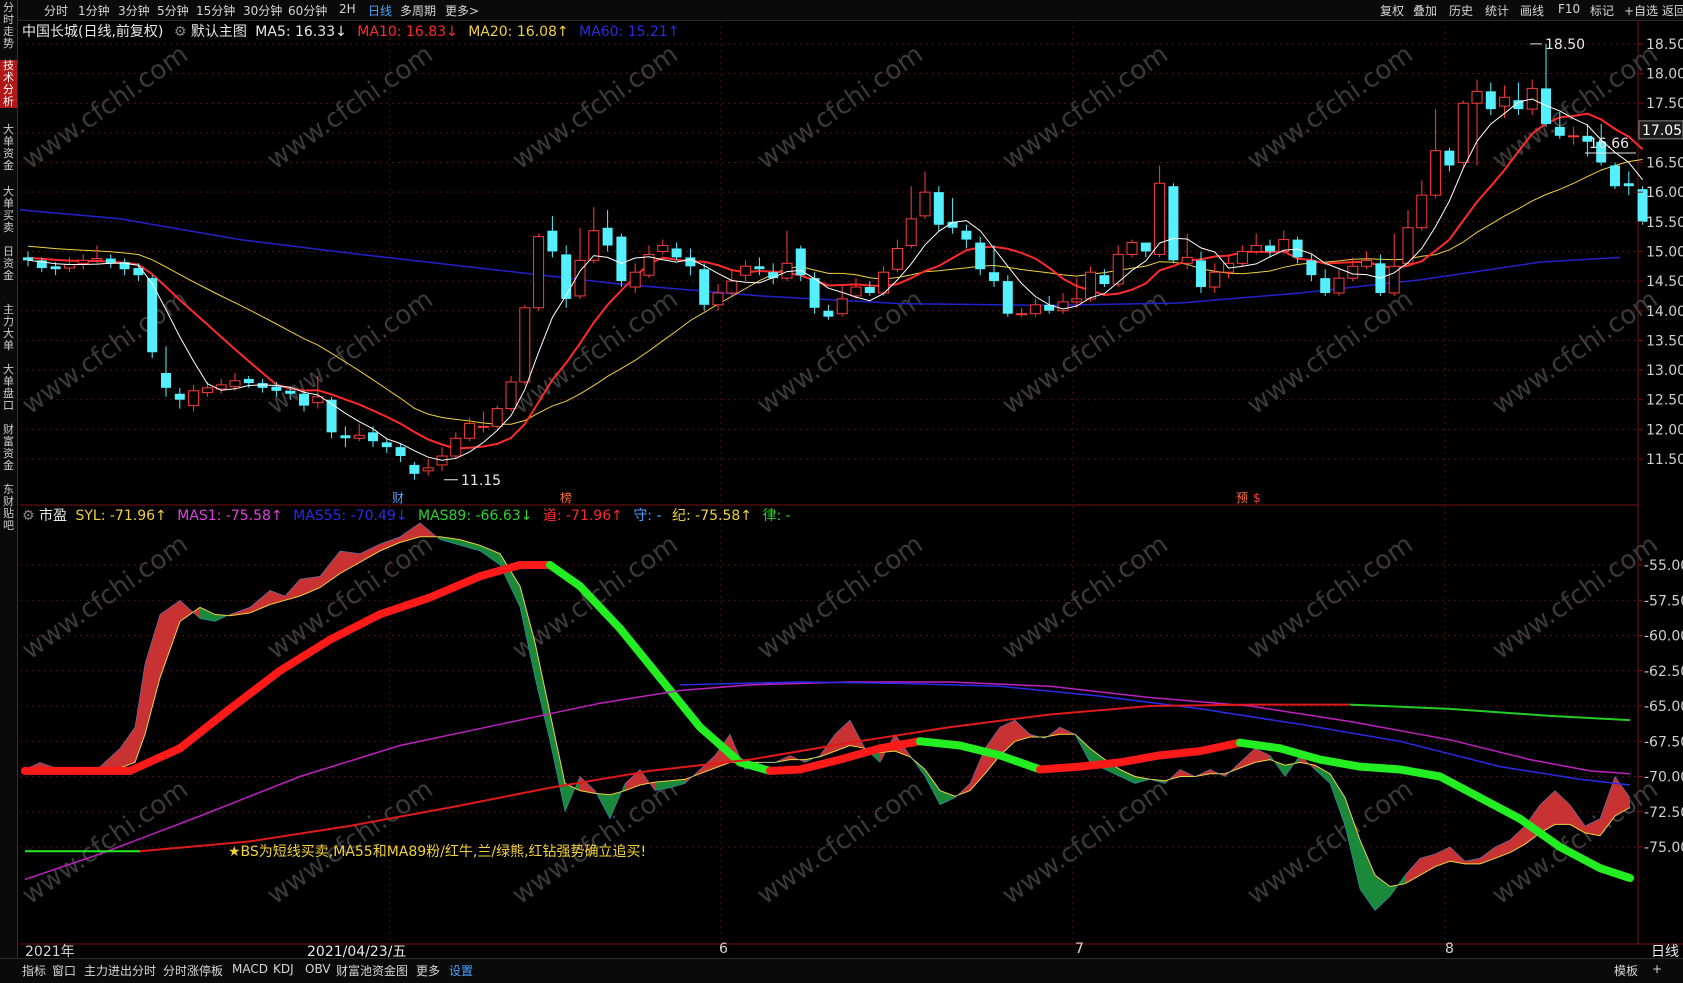 This screenshot has width=1683, height=983. Describe the element at coordinates (121, 516) in the screenshot. I see `syl-value: SYL: -71.96↑` at that location.